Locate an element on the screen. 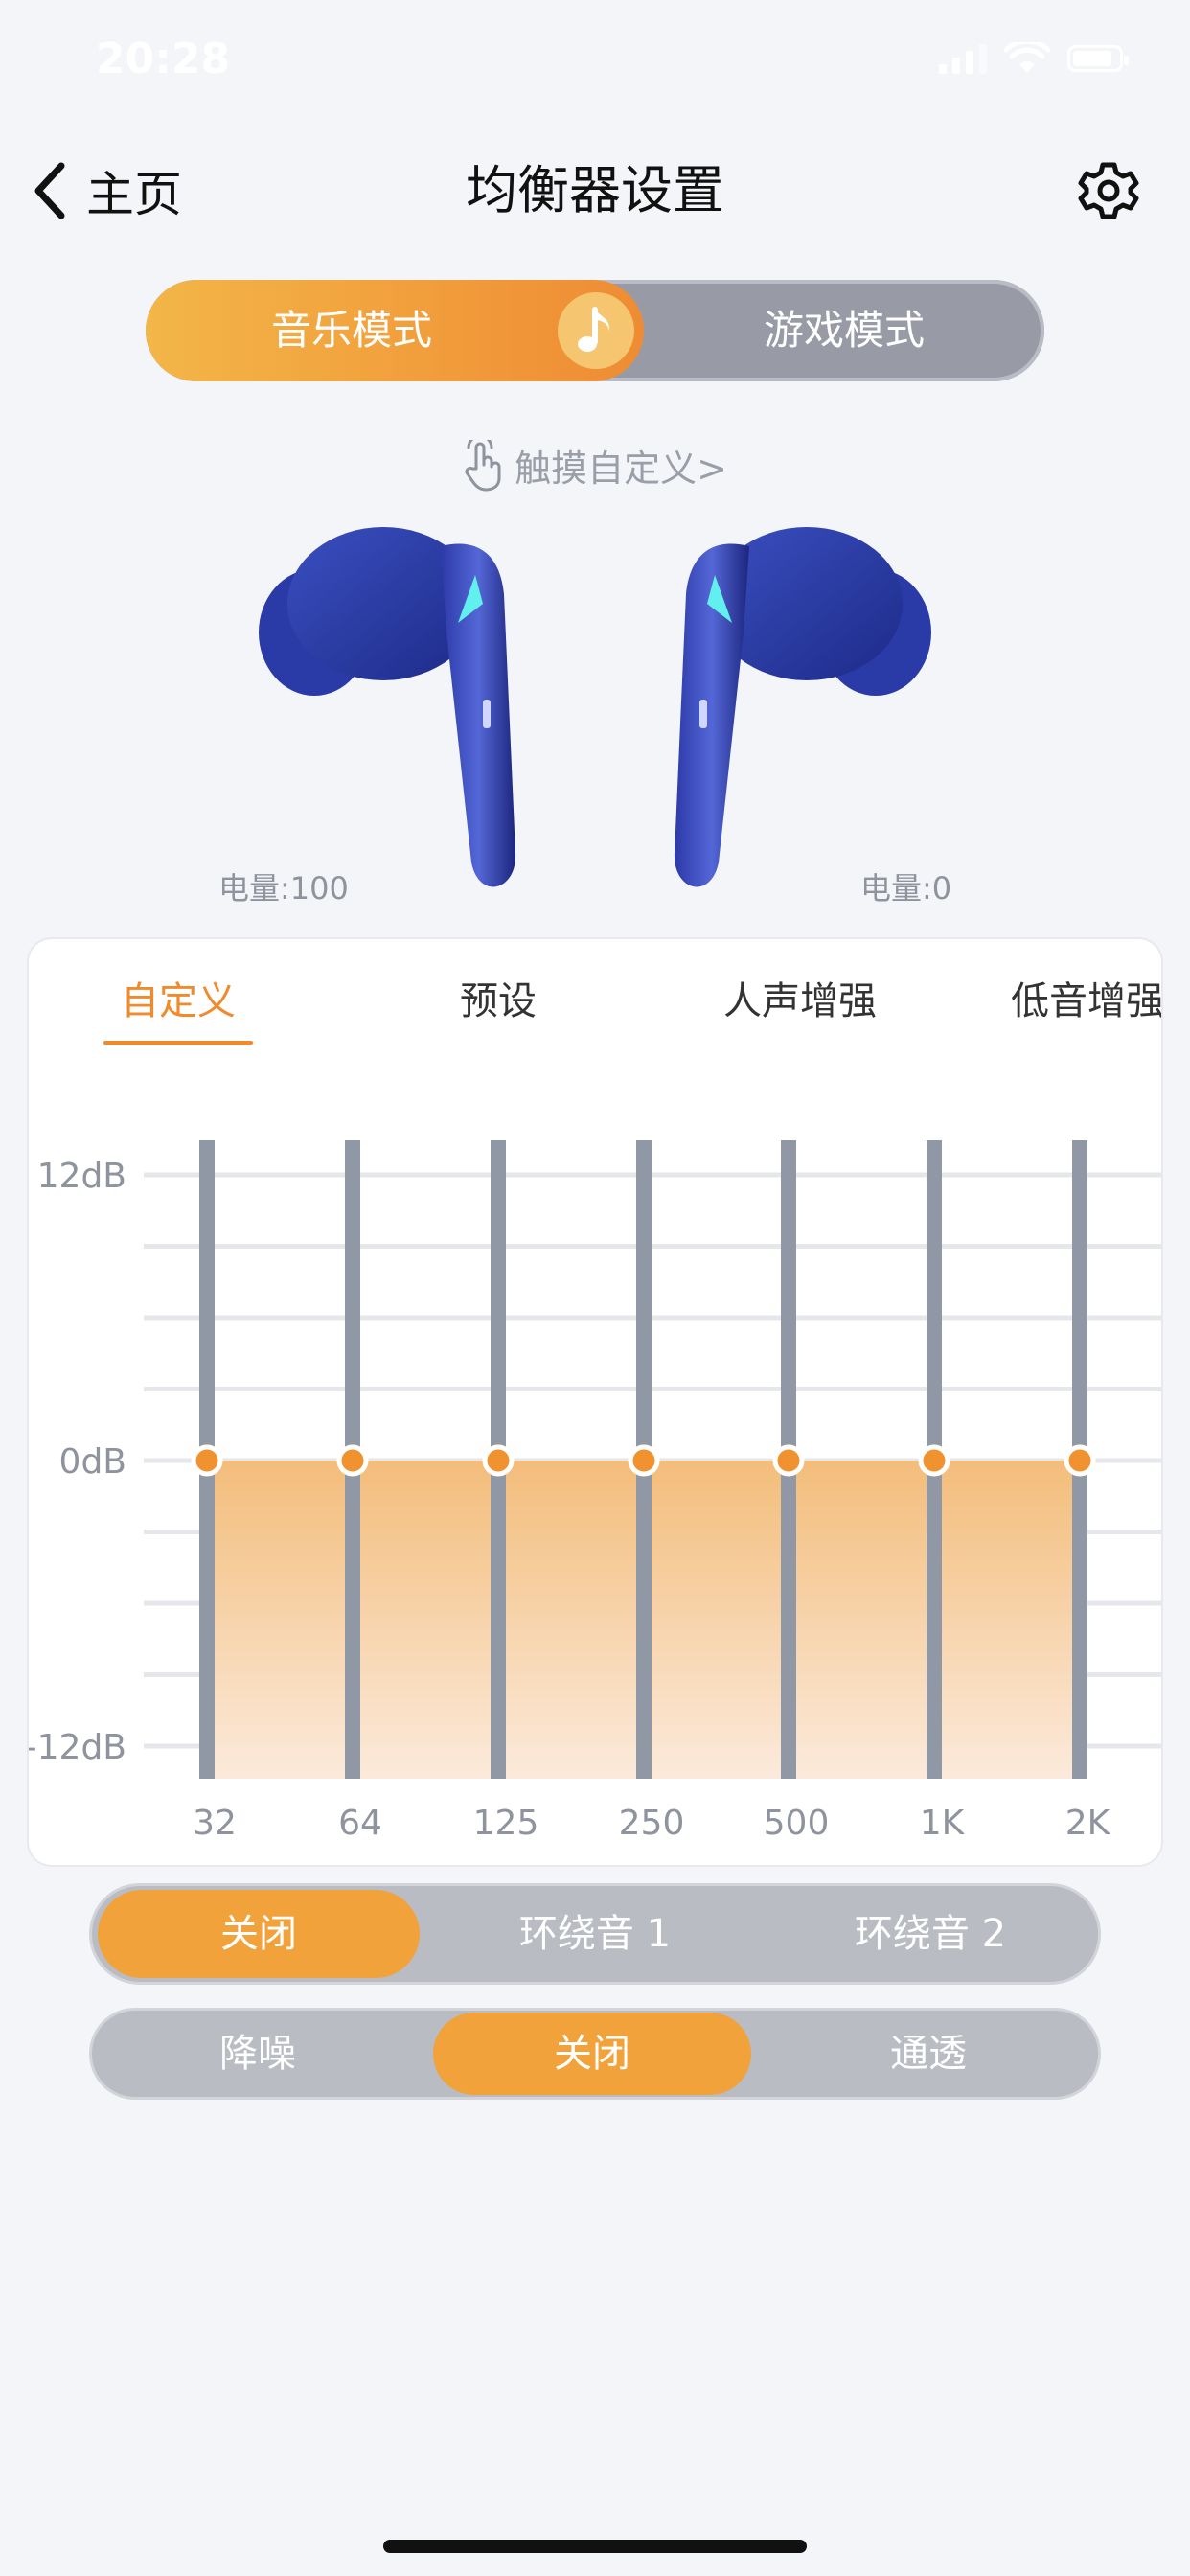 Image resolution: width=1190 pixels, height=2576 pixels. music-note-icon is located at coordinates (596, 330).